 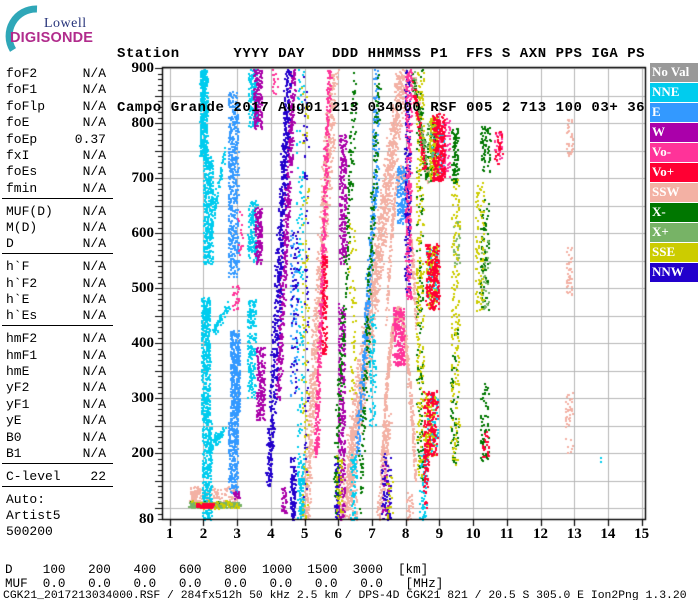 What do you see at coordinates (22, 139) in the screenshot?
I see `param-label: foEp` at bounding box center [22, 139].